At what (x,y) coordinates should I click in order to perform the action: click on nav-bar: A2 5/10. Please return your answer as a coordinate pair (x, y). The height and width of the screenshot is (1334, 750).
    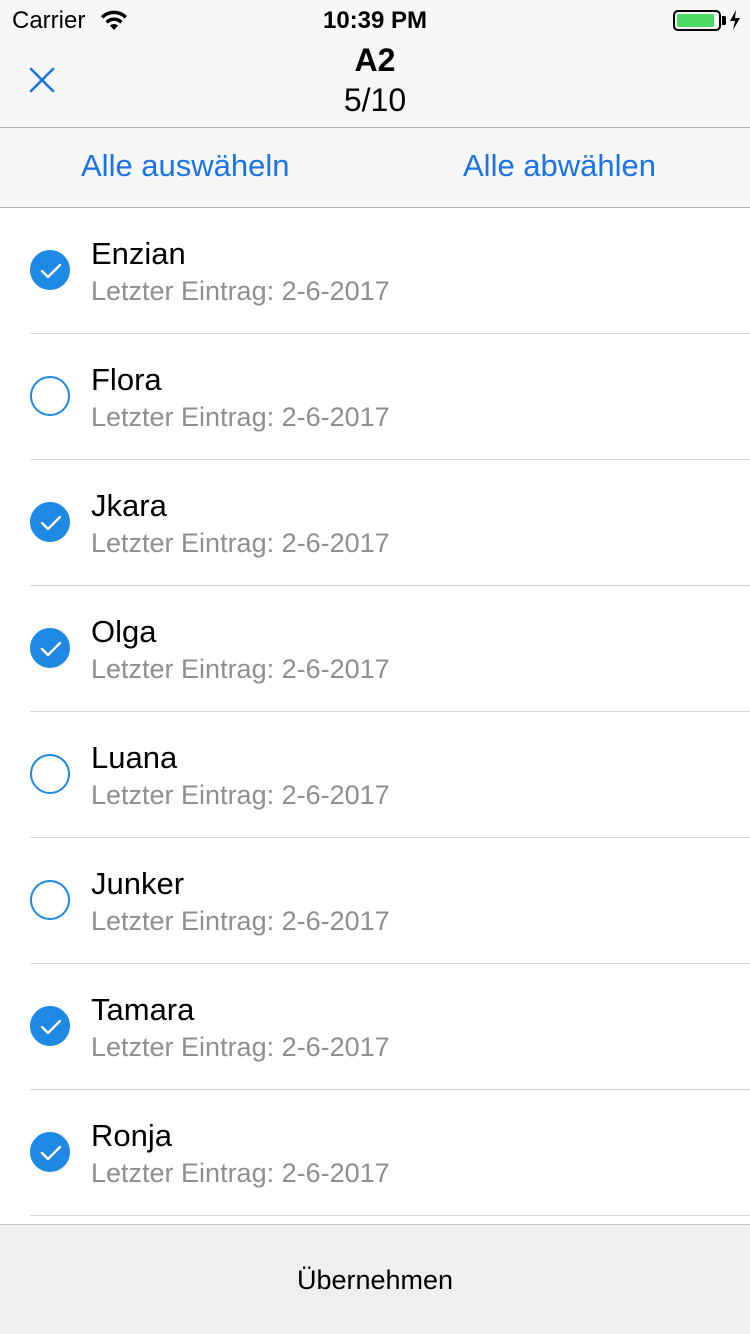
    Looking at the image, I should click on (375, 84).